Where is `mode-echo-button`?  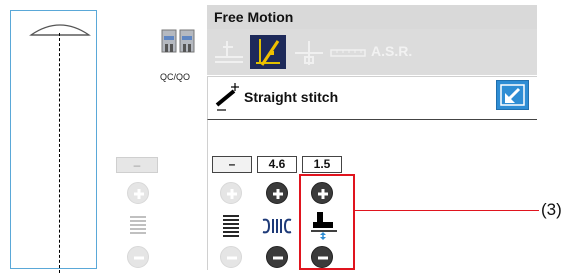 mode-echo-button is located at coordinates (229, 52).